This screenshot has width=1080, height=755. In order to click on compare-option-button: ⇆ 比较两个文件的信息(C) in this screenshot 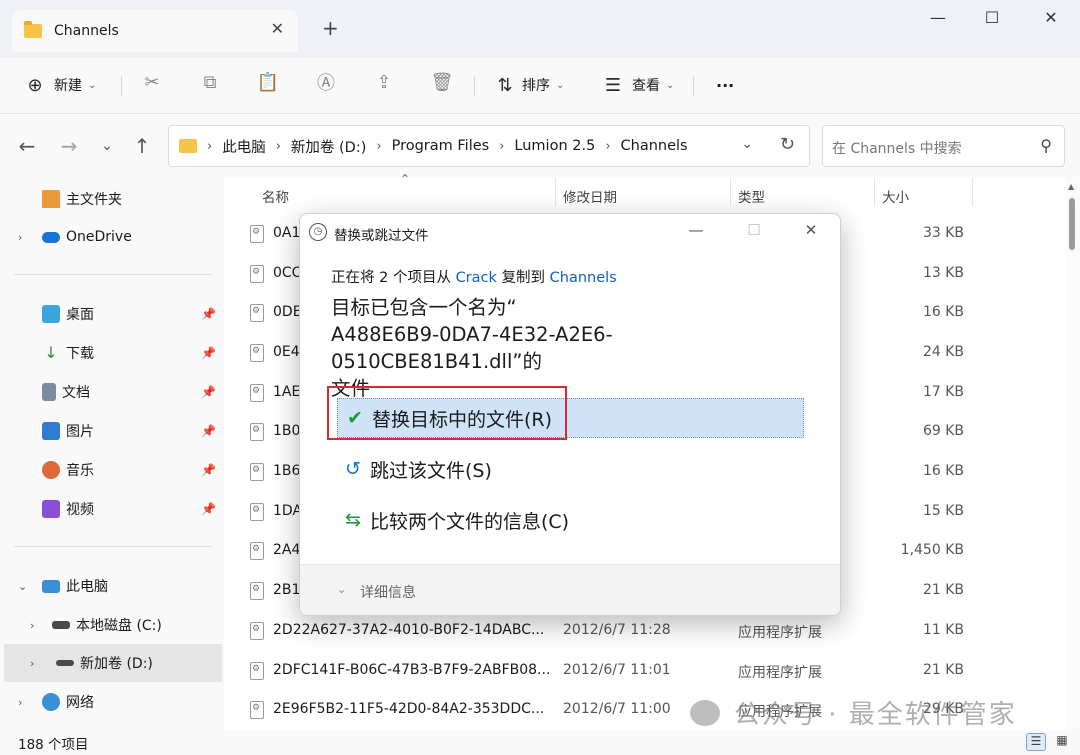, I will do `click(570, 520)`.